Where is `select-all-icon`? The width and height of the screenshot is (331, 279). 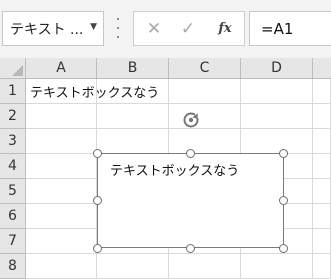
select-all-icon is located at coordinates (17, 70).